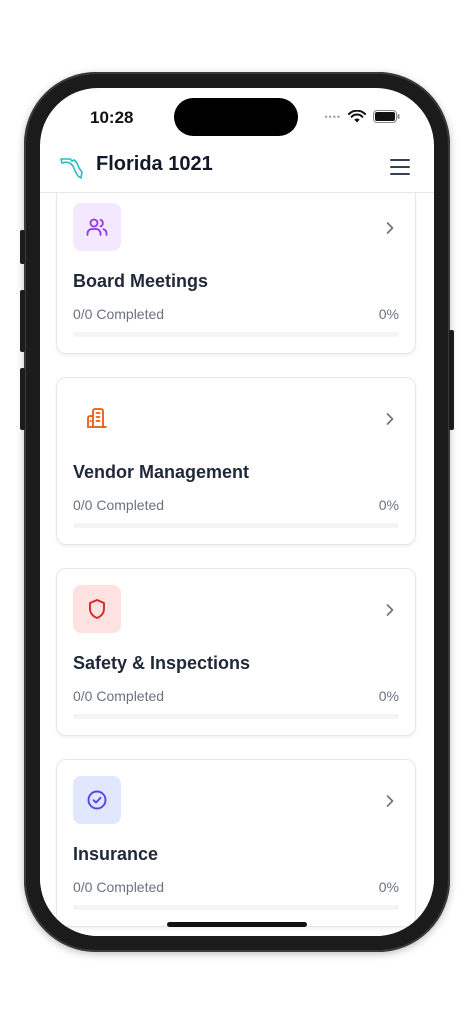 Image resolution: width=473 pixels, height=1024 pixels. I want to click on status-time: 10:28, so click(112, 117).